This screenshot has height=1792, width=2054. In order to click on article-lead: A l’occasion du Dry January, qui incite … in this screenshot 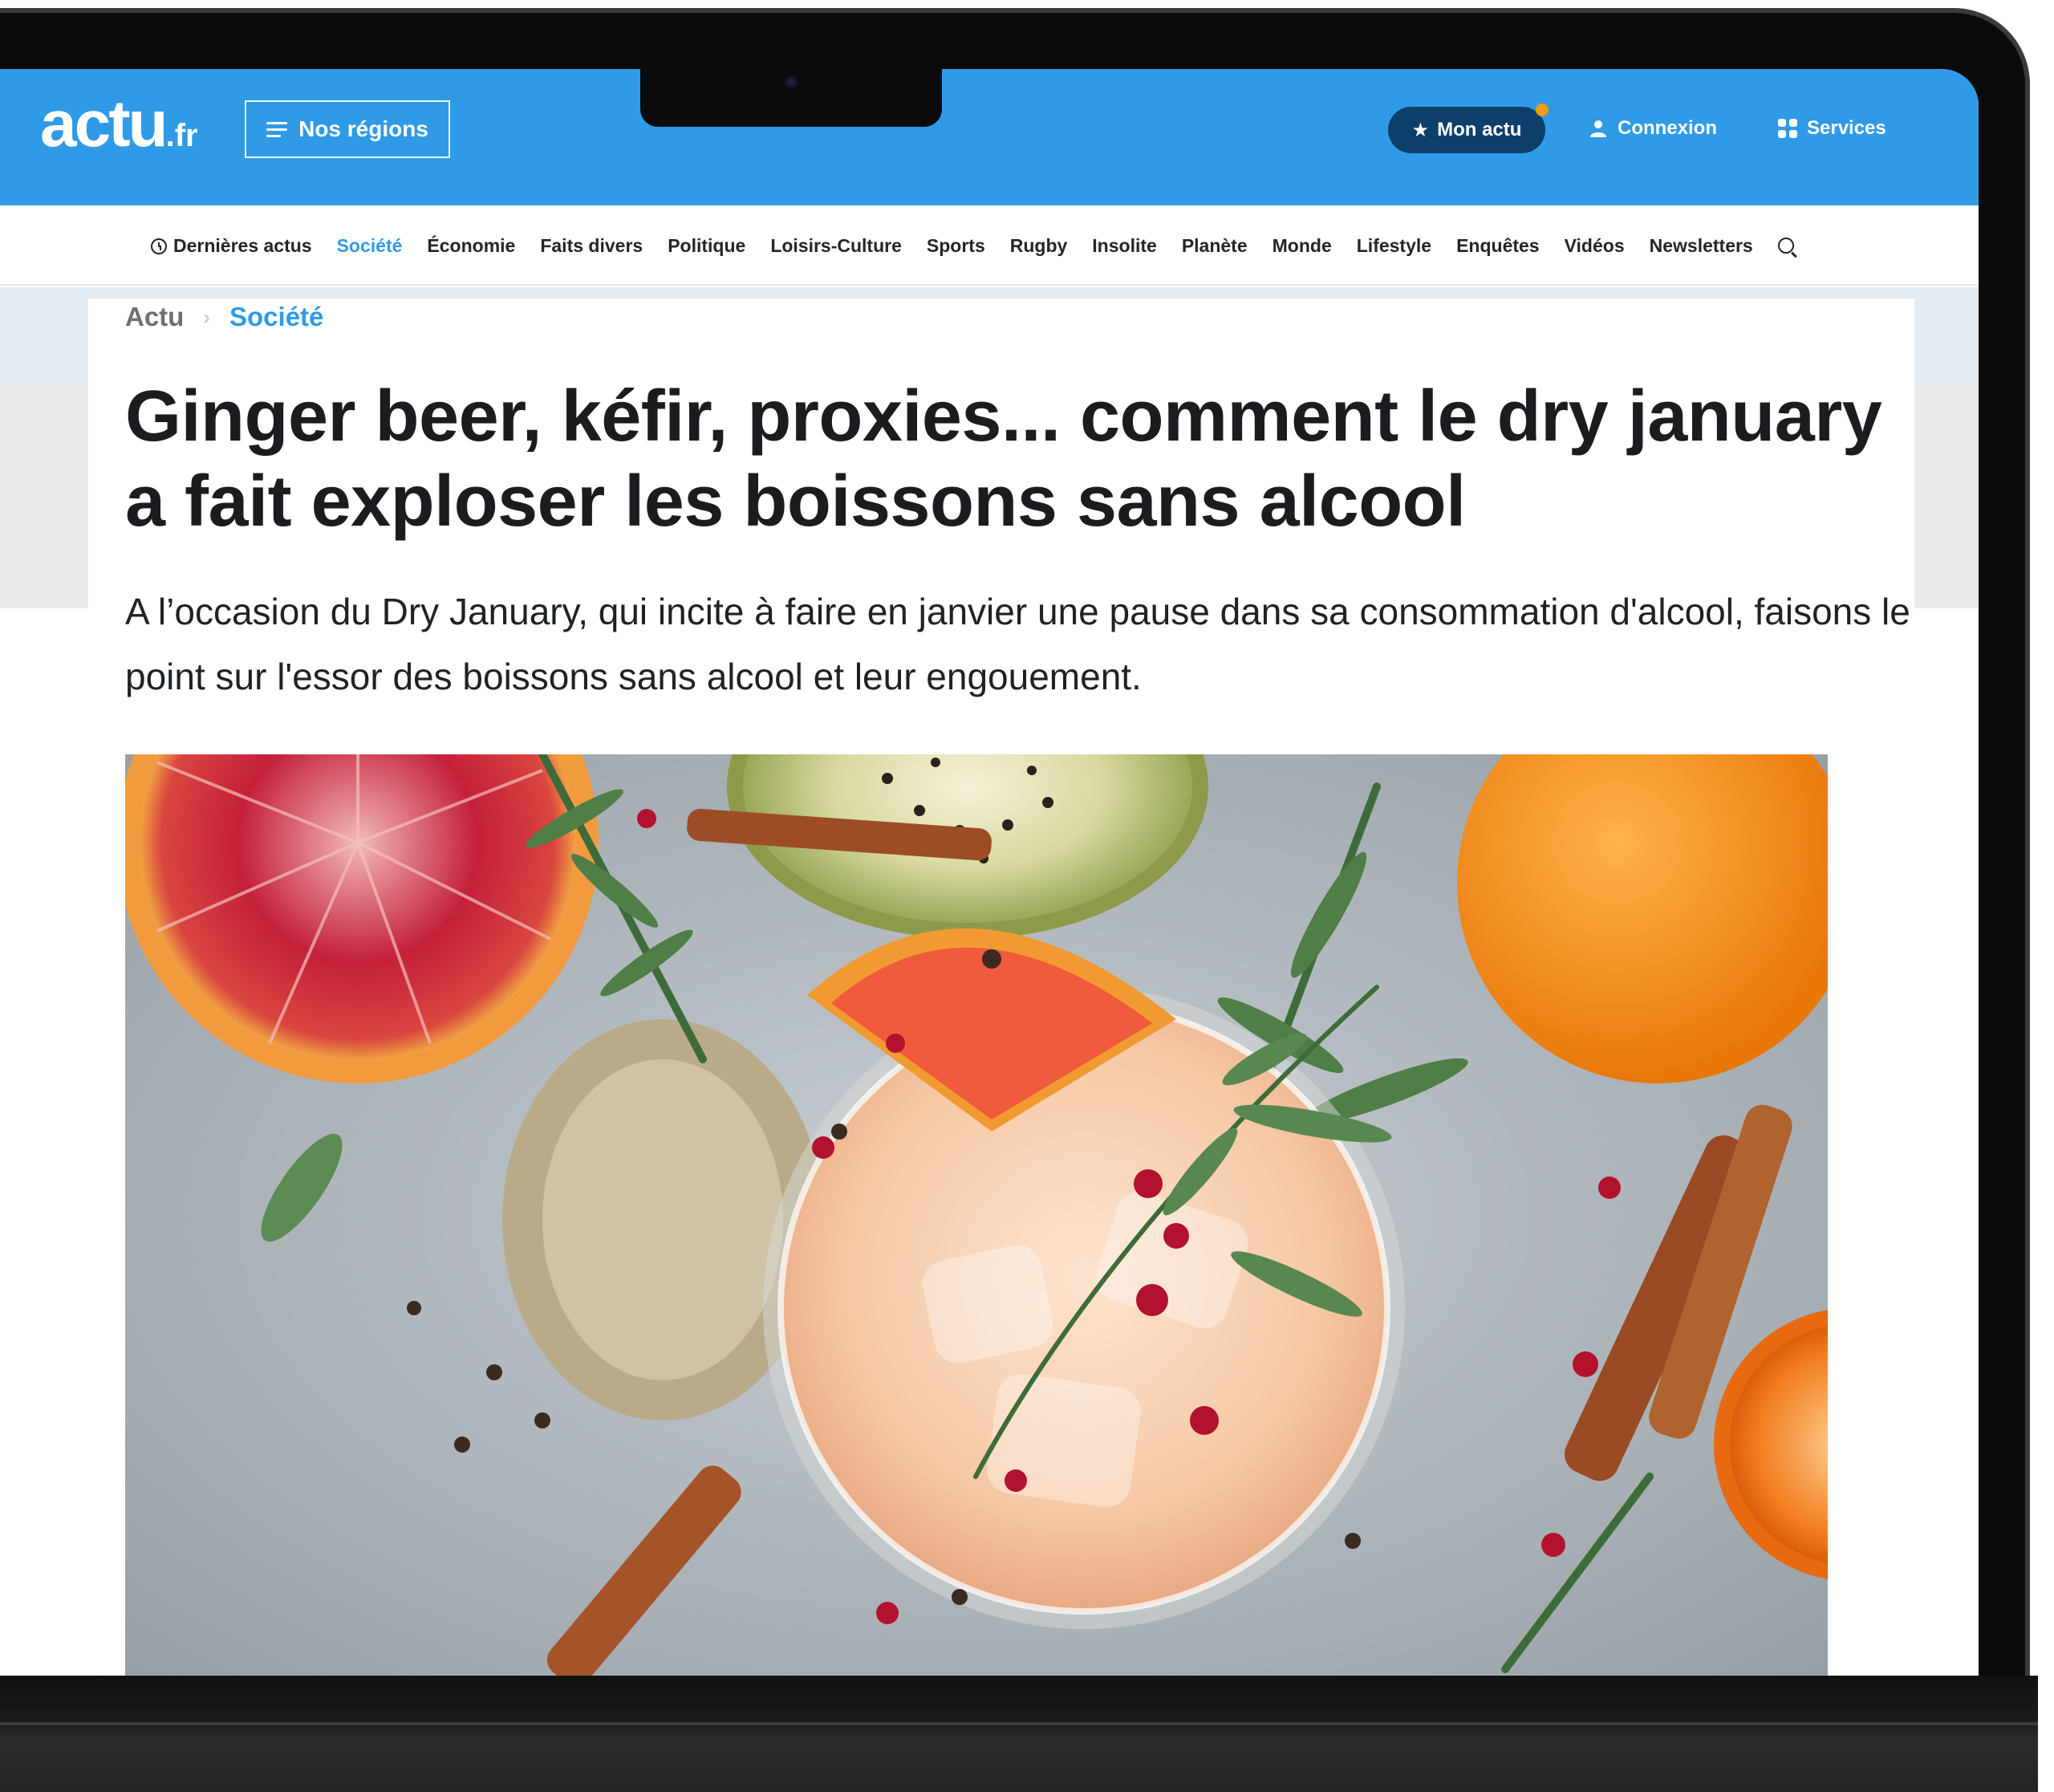, I will do `click(1018, 644)`.